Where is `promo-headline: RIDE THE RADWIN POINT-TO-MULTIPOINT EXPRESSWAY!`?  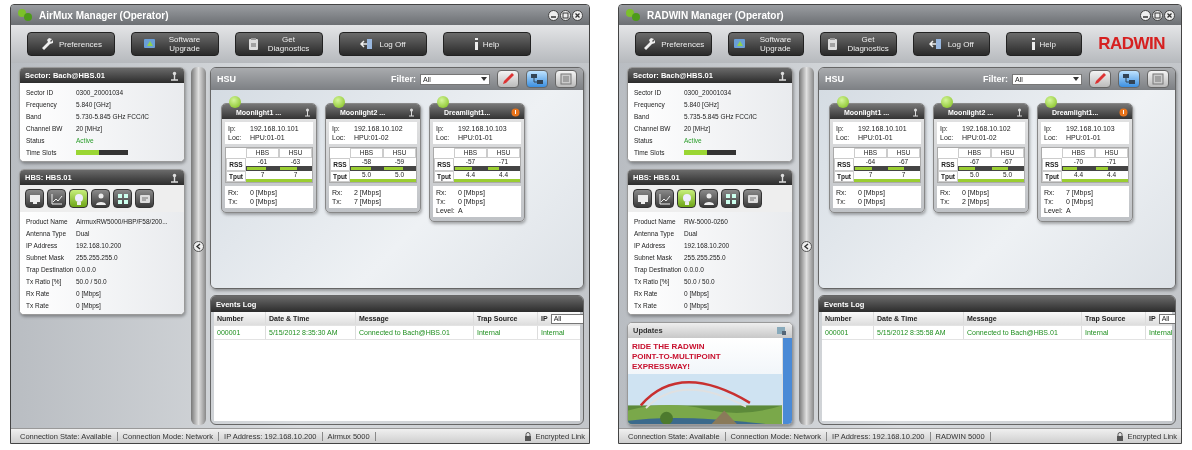 promo-headline: RIDE THE RADWIN POINT-TO-MULTIPOINT EXPRESSWAY! is located at coordinates (676, 357).